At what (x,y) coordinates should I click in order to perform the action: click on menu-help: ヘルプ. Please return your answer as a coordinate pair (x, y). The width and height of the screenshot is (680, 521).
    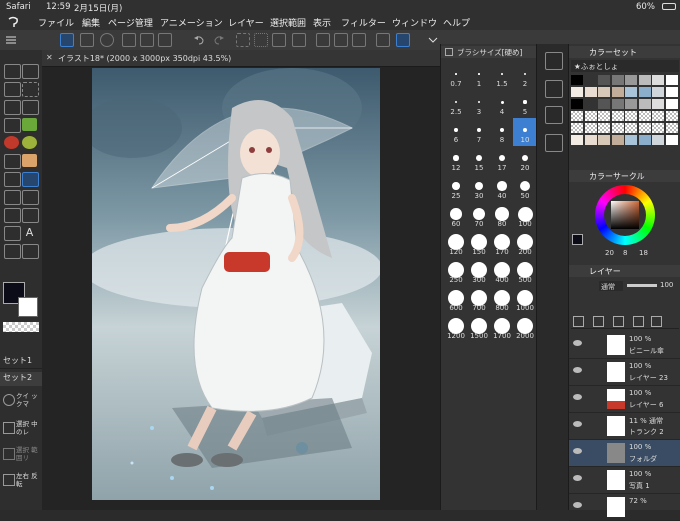
    Looking at the image, I should click on (456, 22).